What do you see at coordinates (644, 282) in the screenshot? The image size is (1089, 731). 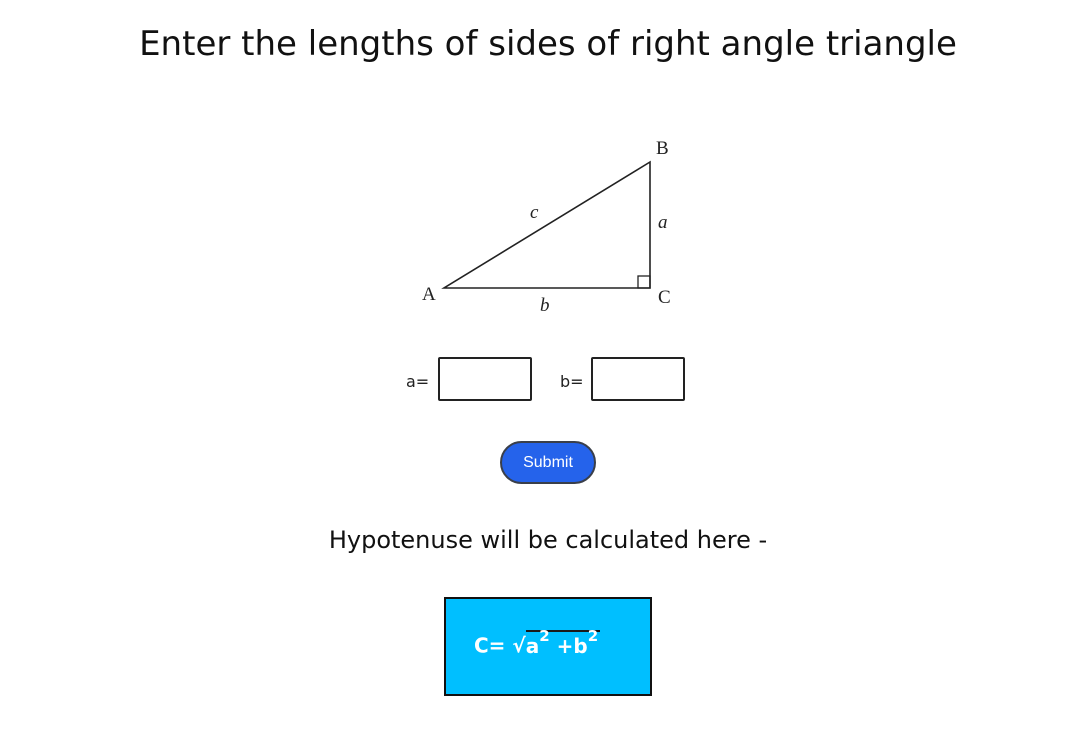 I see `right-angle-marker` at bounding box center [644, 282].